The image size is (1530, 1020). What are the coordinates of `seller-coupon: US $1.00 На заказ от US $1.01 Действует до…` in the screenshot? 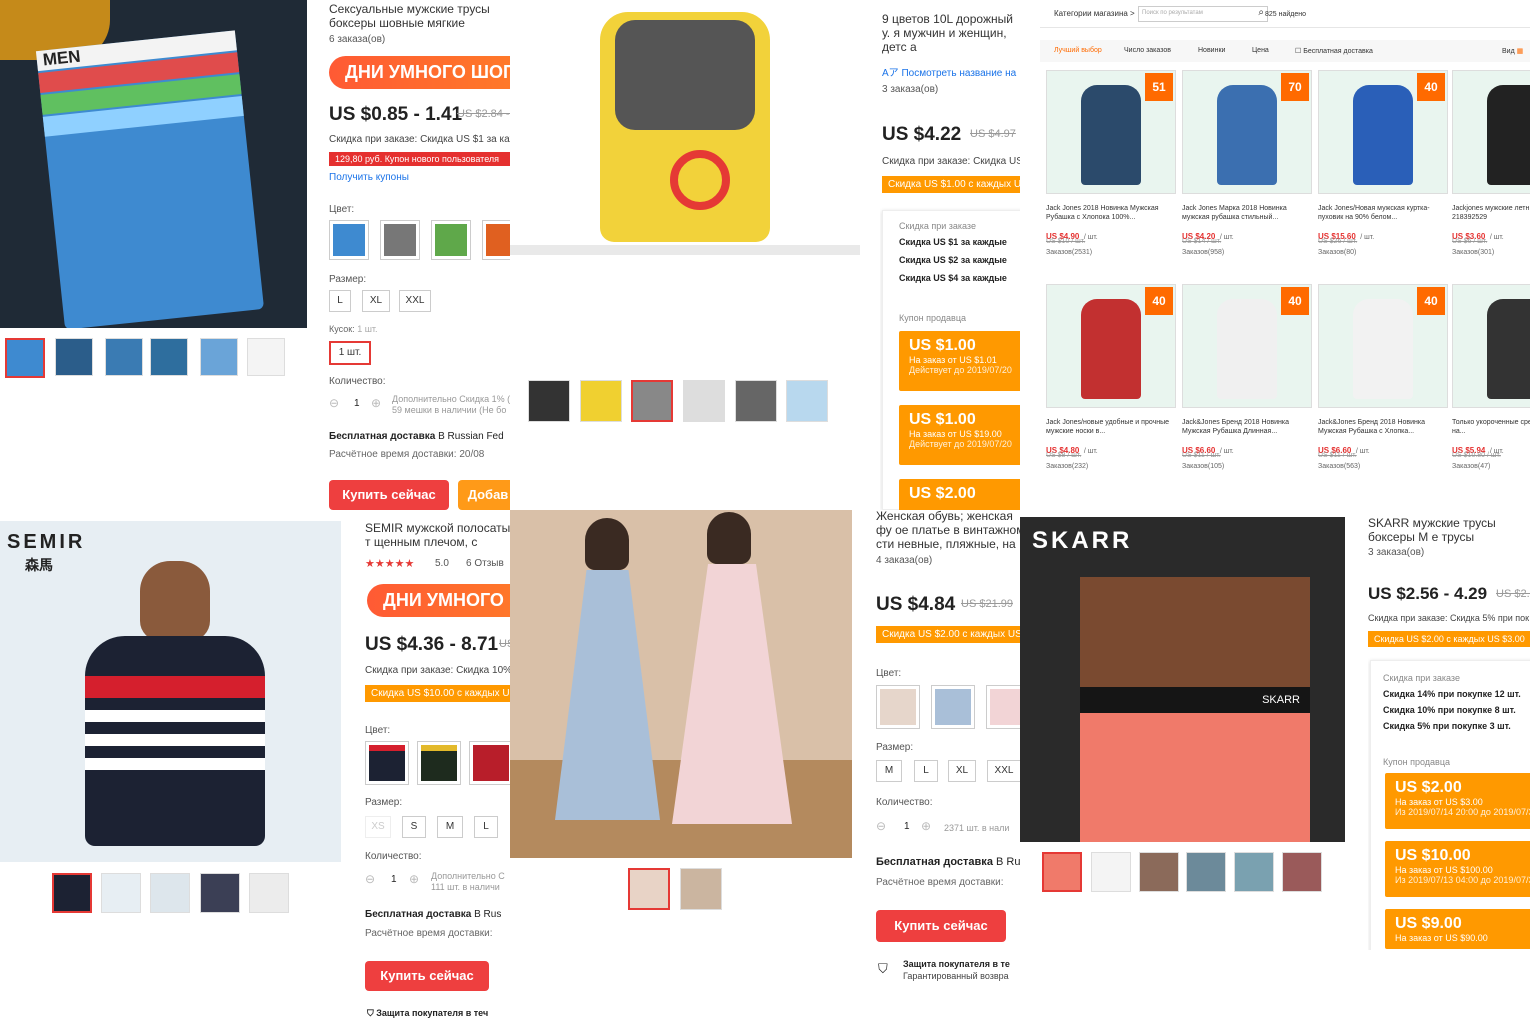 It's located at (959, 361).